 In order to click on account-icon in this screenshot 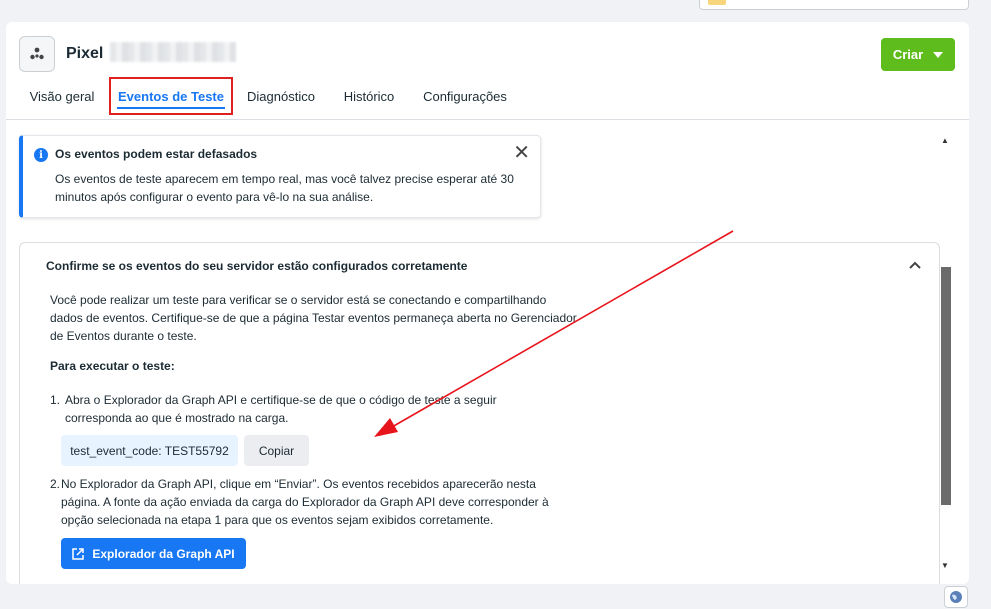, I will do `click(717, 2)`.